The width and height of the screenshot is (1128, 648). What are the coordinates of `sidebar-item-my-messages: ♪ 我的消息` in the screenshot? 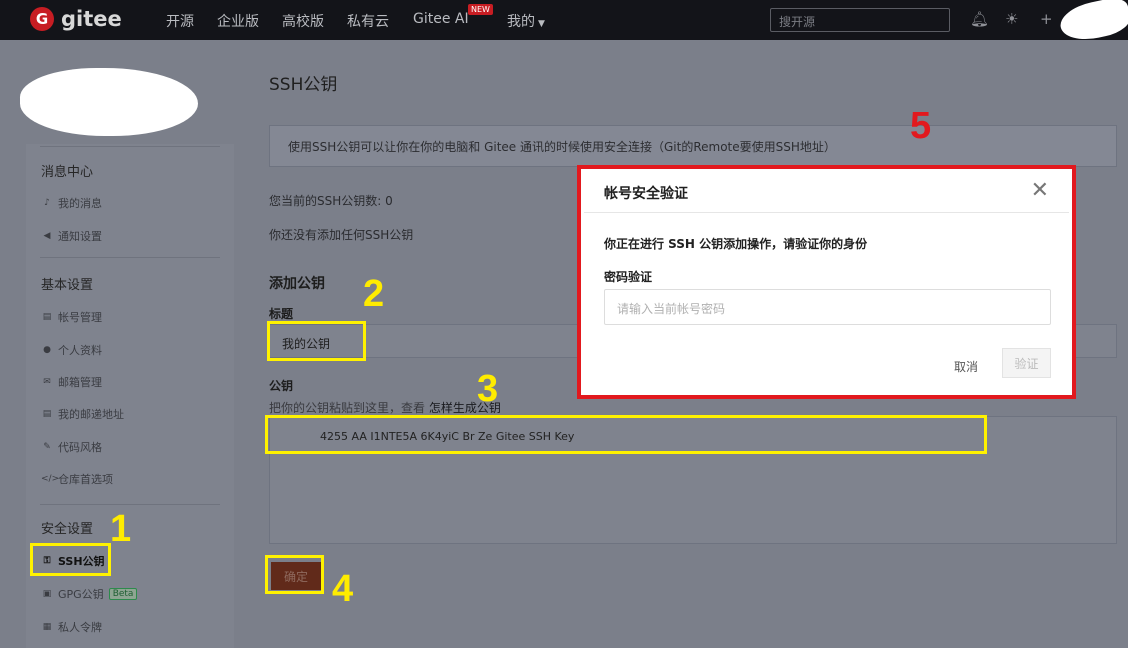 It's located at (71, 203).